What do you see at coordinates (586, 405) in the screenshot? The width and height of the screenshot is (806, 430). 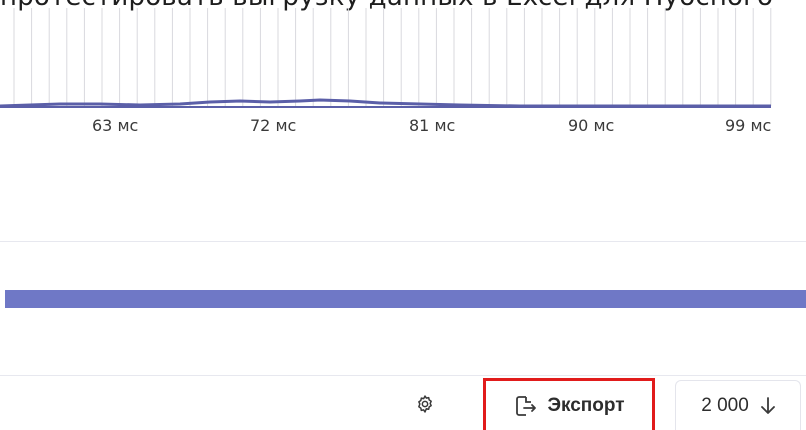 I see `export-label: Экспорт` at bounding box center [586, 405].